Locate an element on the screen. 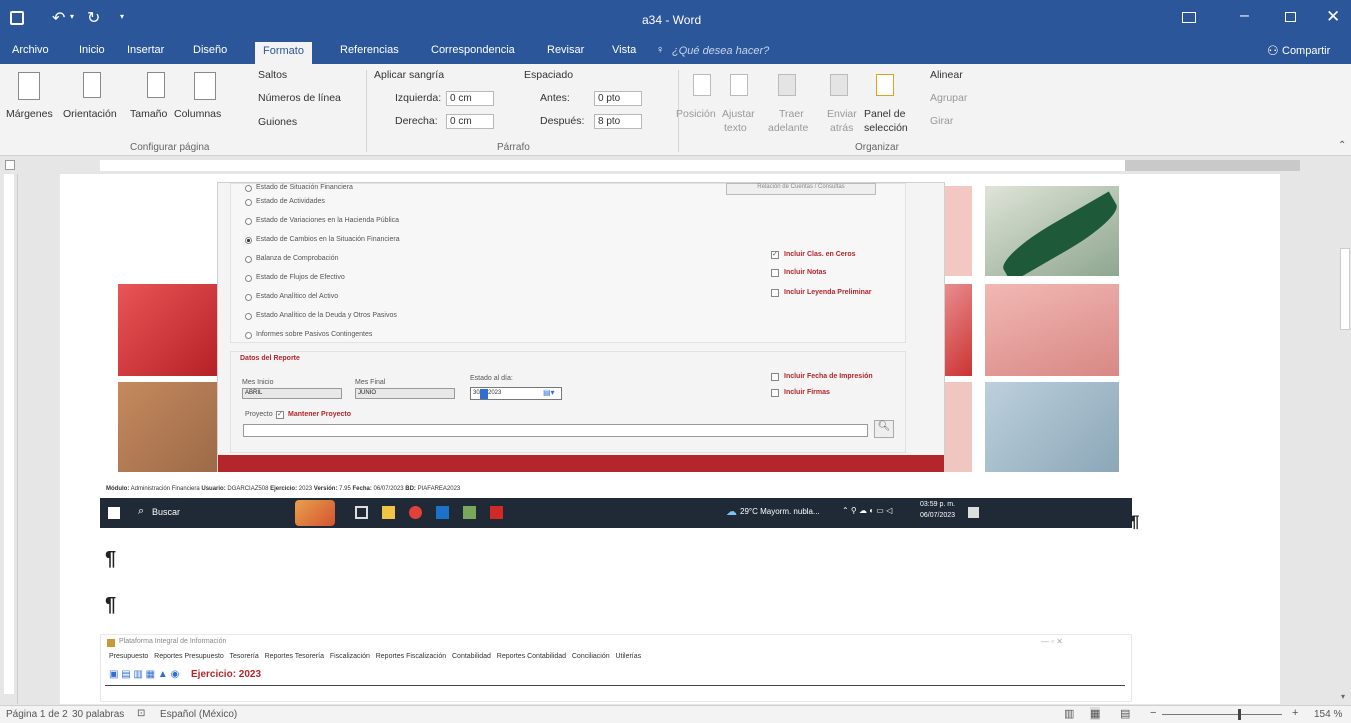  customize-qat-icon: ▾ is located at coordinates (122, 16).